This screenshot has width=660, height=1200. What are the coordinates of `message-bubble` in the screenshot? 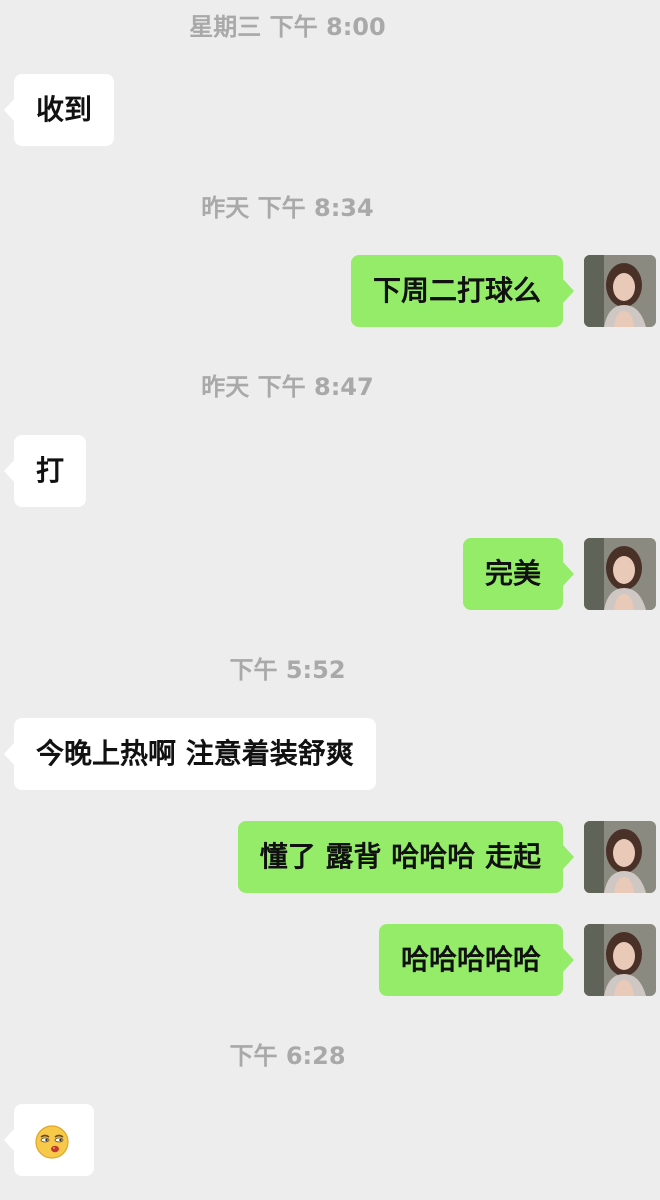 It's located at (54, 1140).